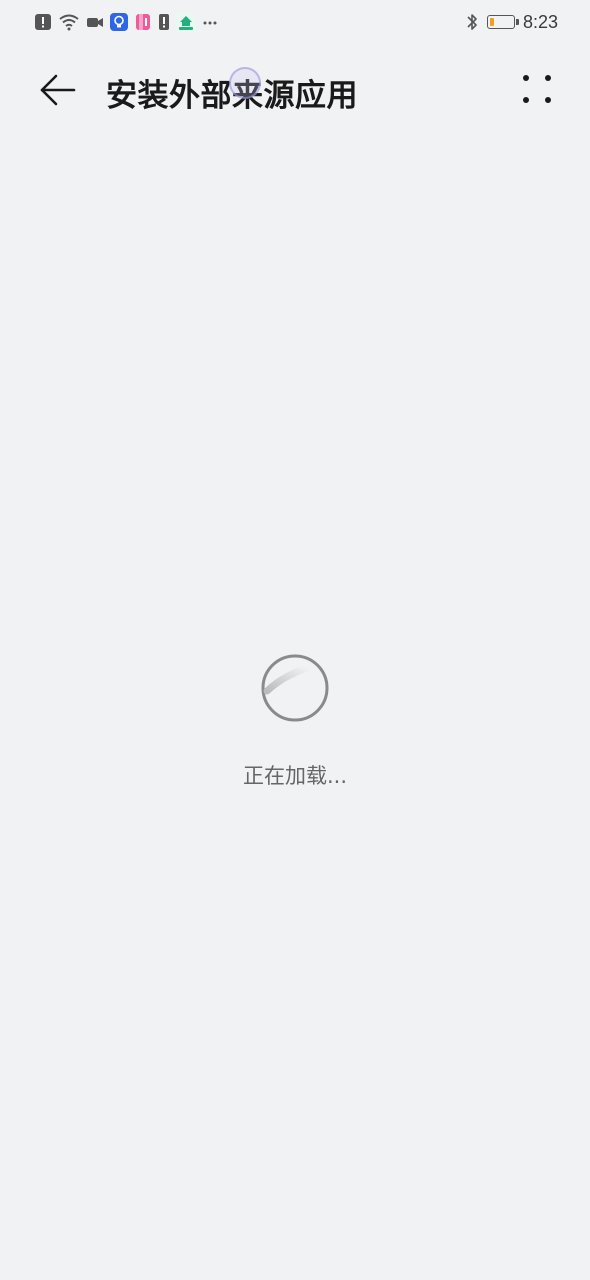 Image resolution: width=590 pixels, height=1280 pixels. What do you see at coordinates (295, 92) in the screenshot?
I see `app-header: 安装外部来源应用` at bounding box center [295, 92].